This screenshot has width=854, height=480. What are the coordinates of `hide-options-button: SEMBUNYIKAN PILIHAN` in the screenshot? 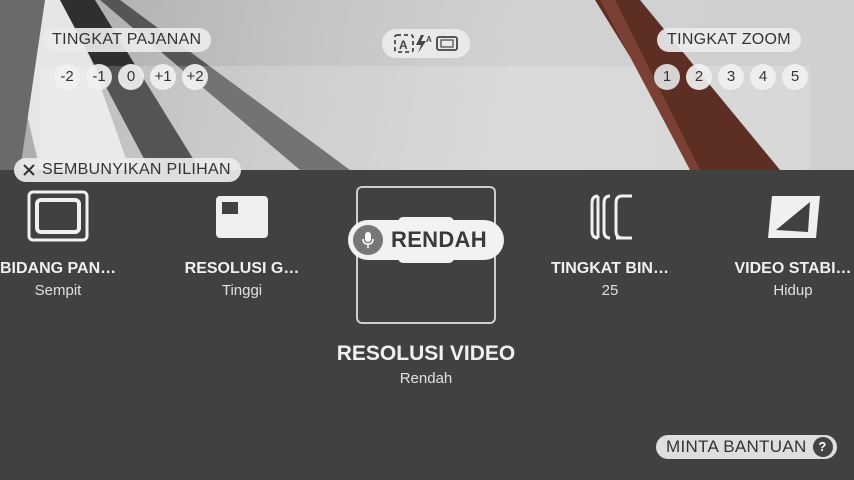 It's located at (127, 170).